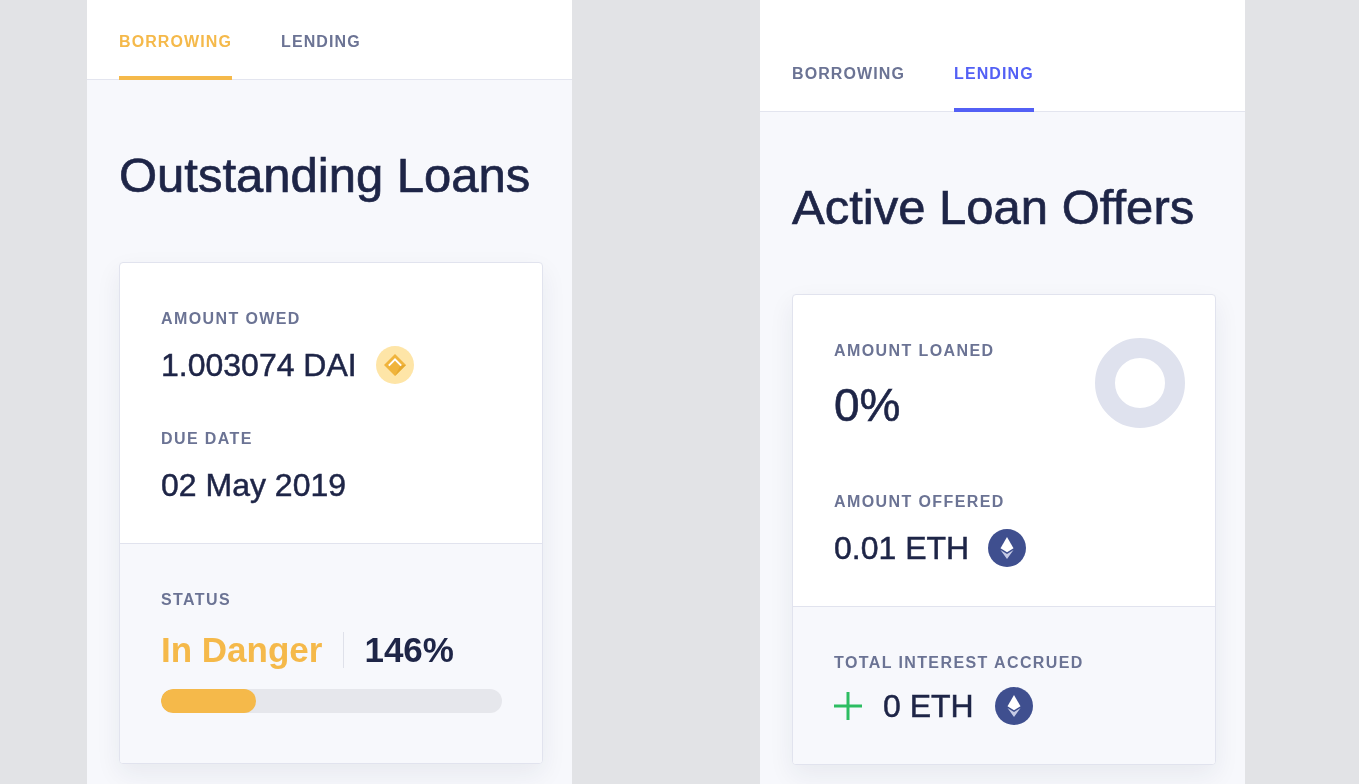 This screenshot has width=1359, height=784. I want to click on field-label: STATUS, so click(196, 600).